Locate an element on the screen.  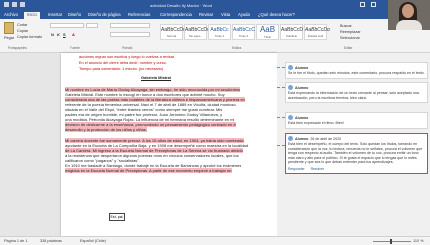
bold-button: N is located at coordinates (52, 34).